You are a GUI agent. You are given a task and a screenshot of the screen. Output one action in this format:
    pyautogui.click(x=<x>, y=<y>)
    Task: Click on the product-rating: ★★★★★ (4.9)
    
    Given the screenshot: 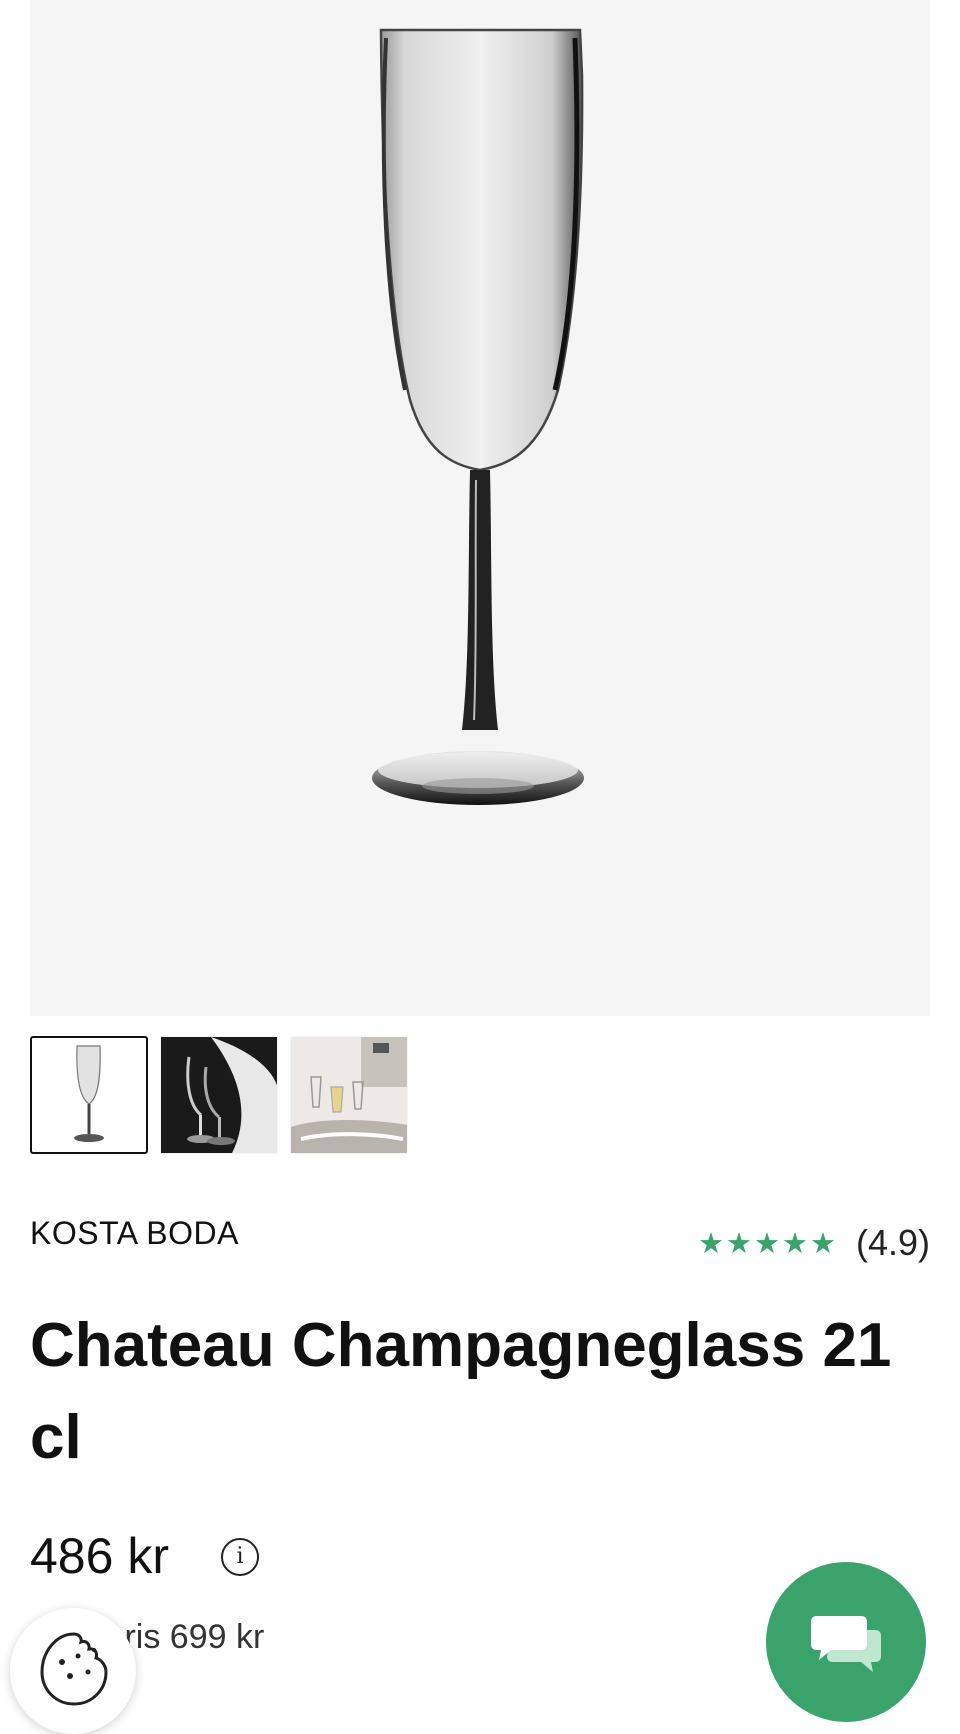 What is the action you would take?
    pyautogui.click(x=814, y=1243)
    